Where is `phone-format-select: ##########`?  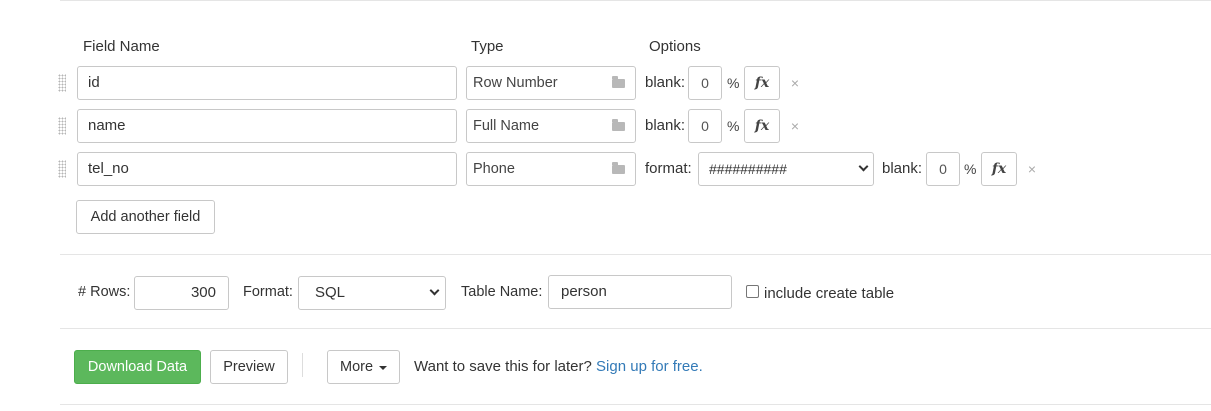 phone-format-select: ########## is located at coordinates (786, 169).